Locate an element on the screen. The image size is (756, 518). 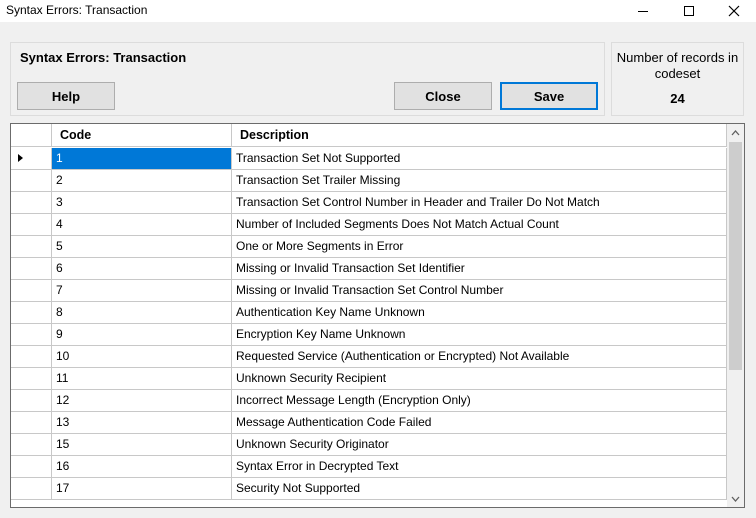
table-row: 2 Transaction Set Trailer Missing is located at coordinates (369, 181).